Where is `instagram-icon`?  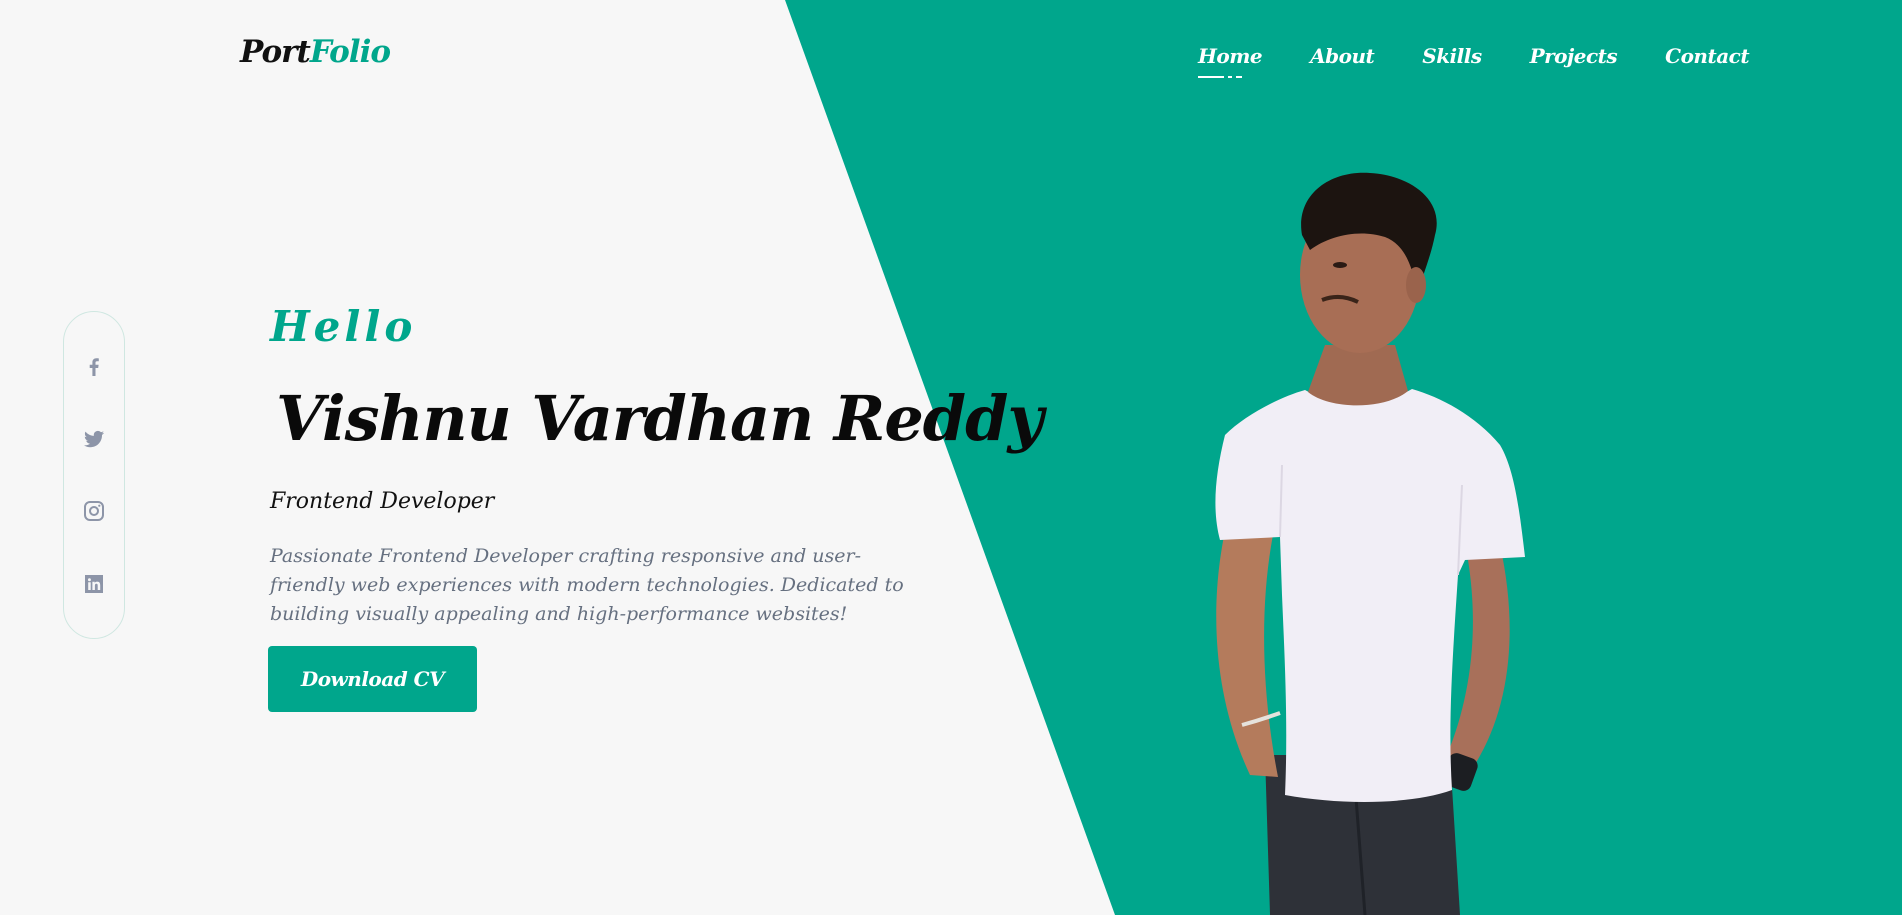 instagram-icon is located at coordinates (94, 511).